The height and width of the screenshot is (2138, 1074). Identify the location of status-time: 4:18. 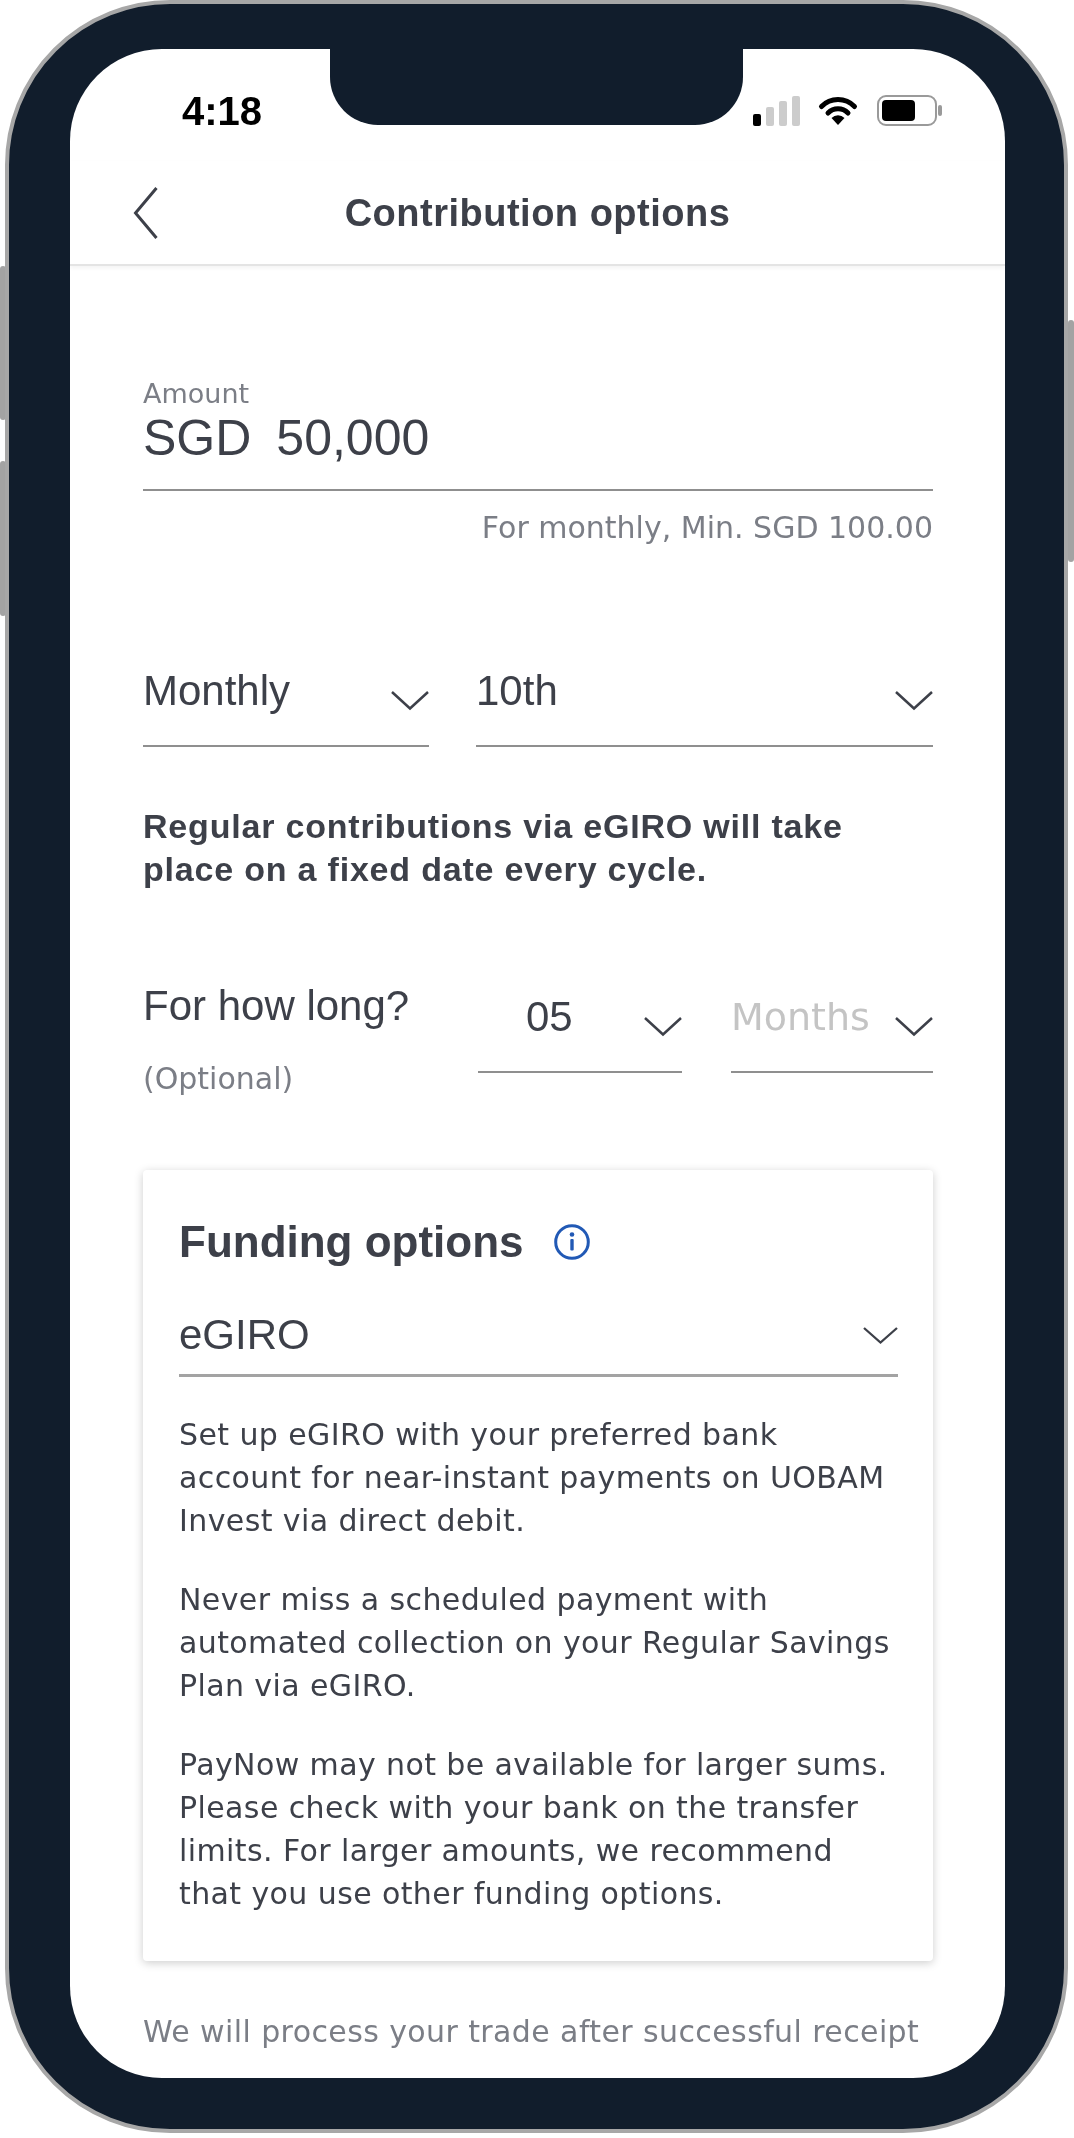
(222, 111).